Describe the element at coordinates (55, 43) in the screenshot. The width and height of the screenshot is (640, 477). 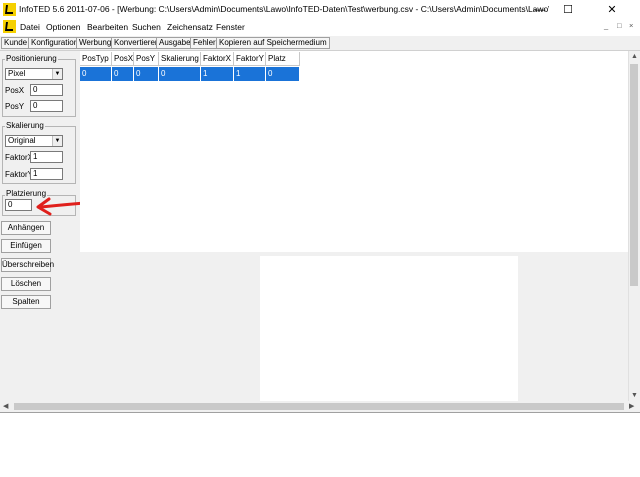
I see `tab-konfiguration: Konfiguration` at that location.